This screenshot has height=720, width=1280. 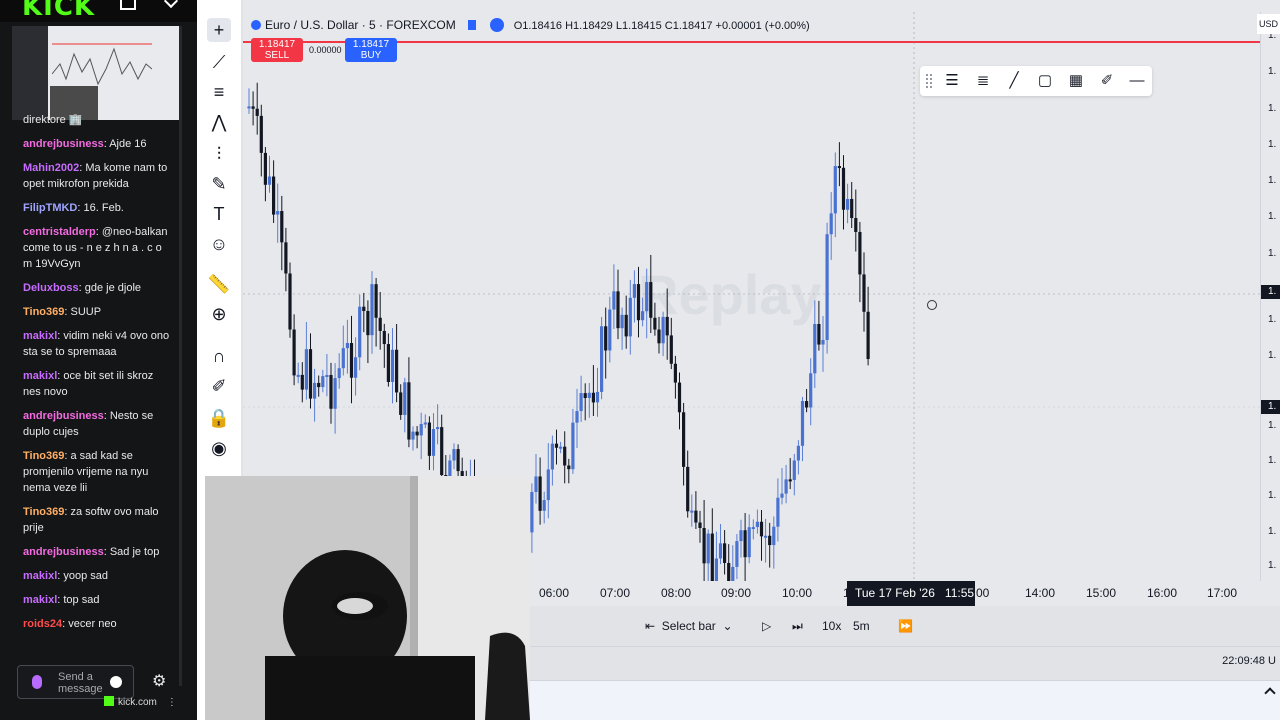 I want to click on chat-message: andrejbusiness: Sad je top, so click(x=97, y=552).